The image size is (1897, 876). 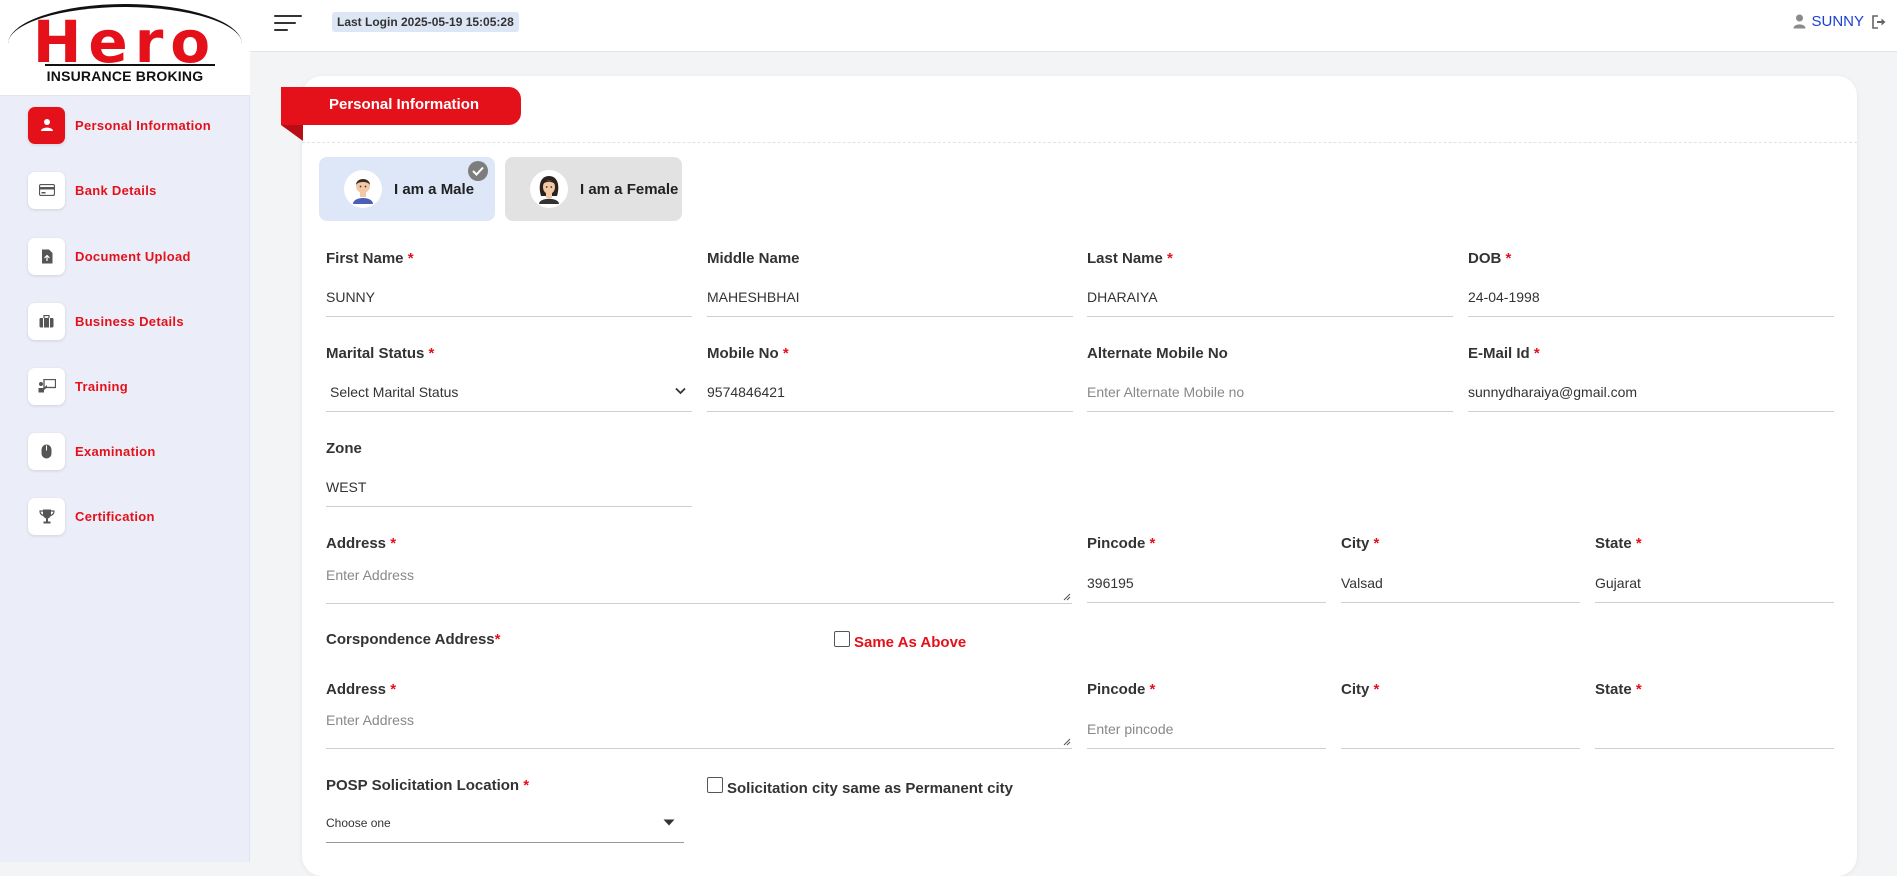 What do you see at coordinates (629, 189) in the screenshot?
I see `gender-female-label: I am a Female` at bounding box center [629, 189].